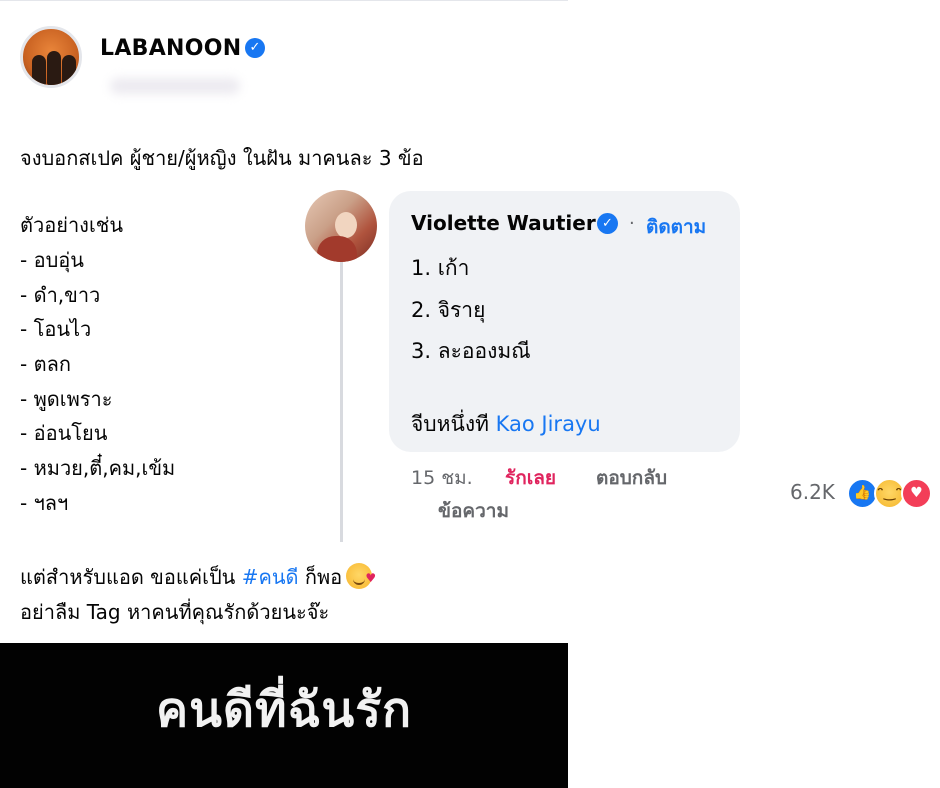 This screenshot has width=940, height=788. Describe the element at coordinates (175, 86) in the screenshot. I see `post-meta-blurred` at that location.